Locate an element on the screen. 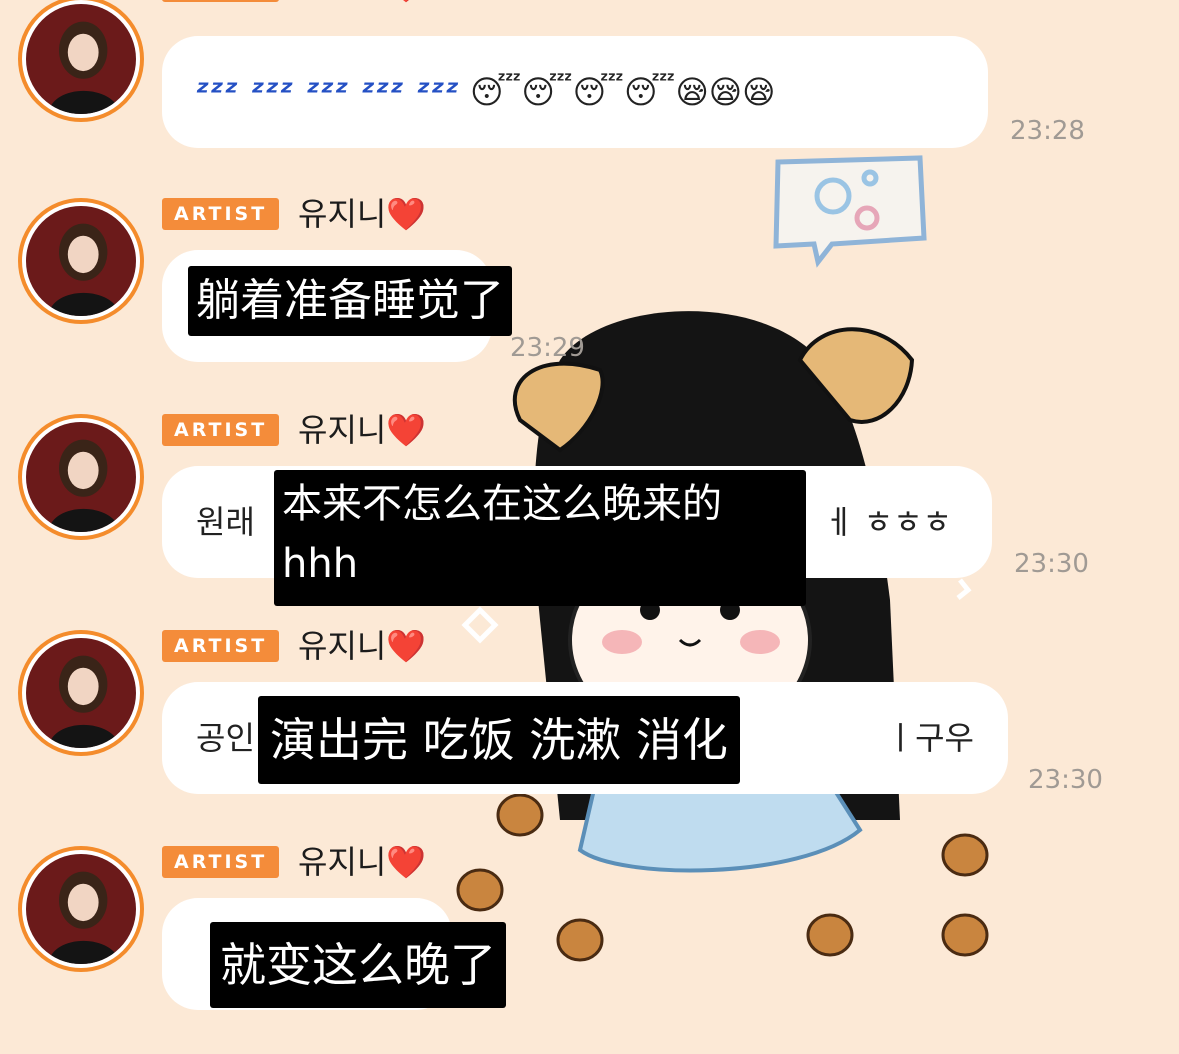 This screenshot has width=1179, height=1054. message-bubble: ᶻᶻᶻ ᶻᶻᶻ ᶻᶻᶻ ᶻᶻᶻ ᶻᶻᶻ 😴😴😴😴😪😪😪 is located at coordinates (575, 92).